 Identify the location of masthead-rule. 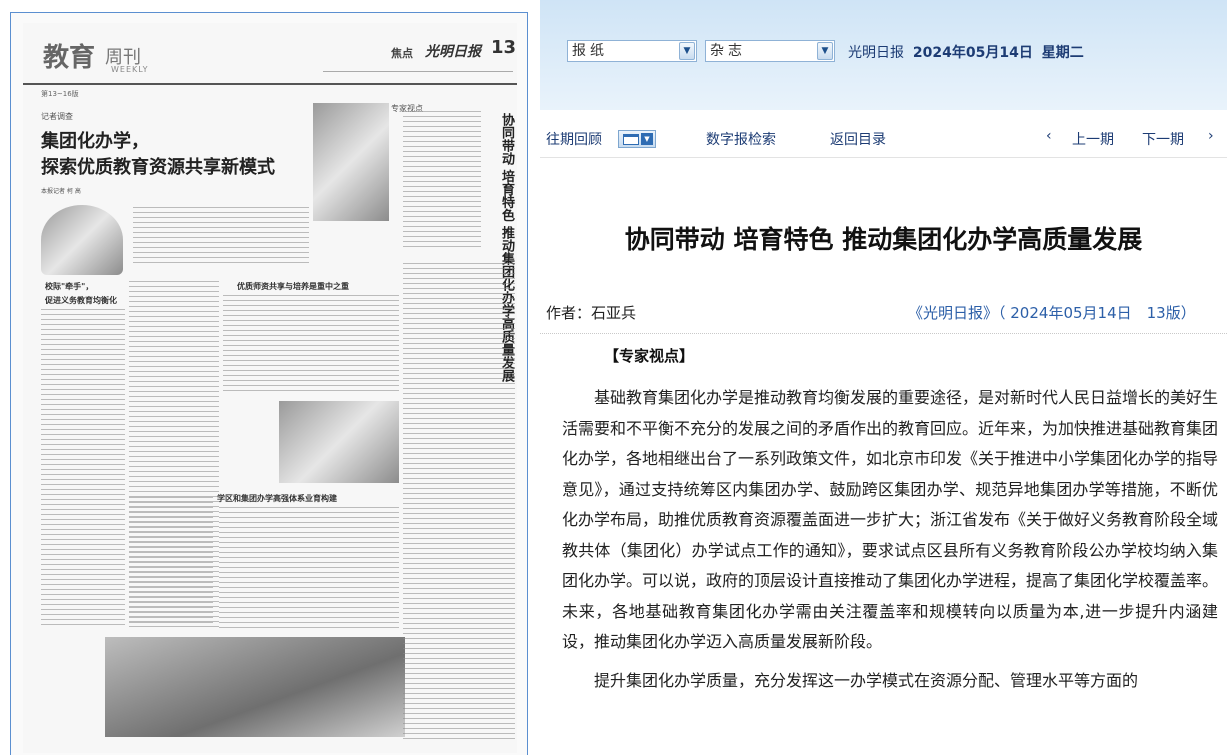
(418, 74).